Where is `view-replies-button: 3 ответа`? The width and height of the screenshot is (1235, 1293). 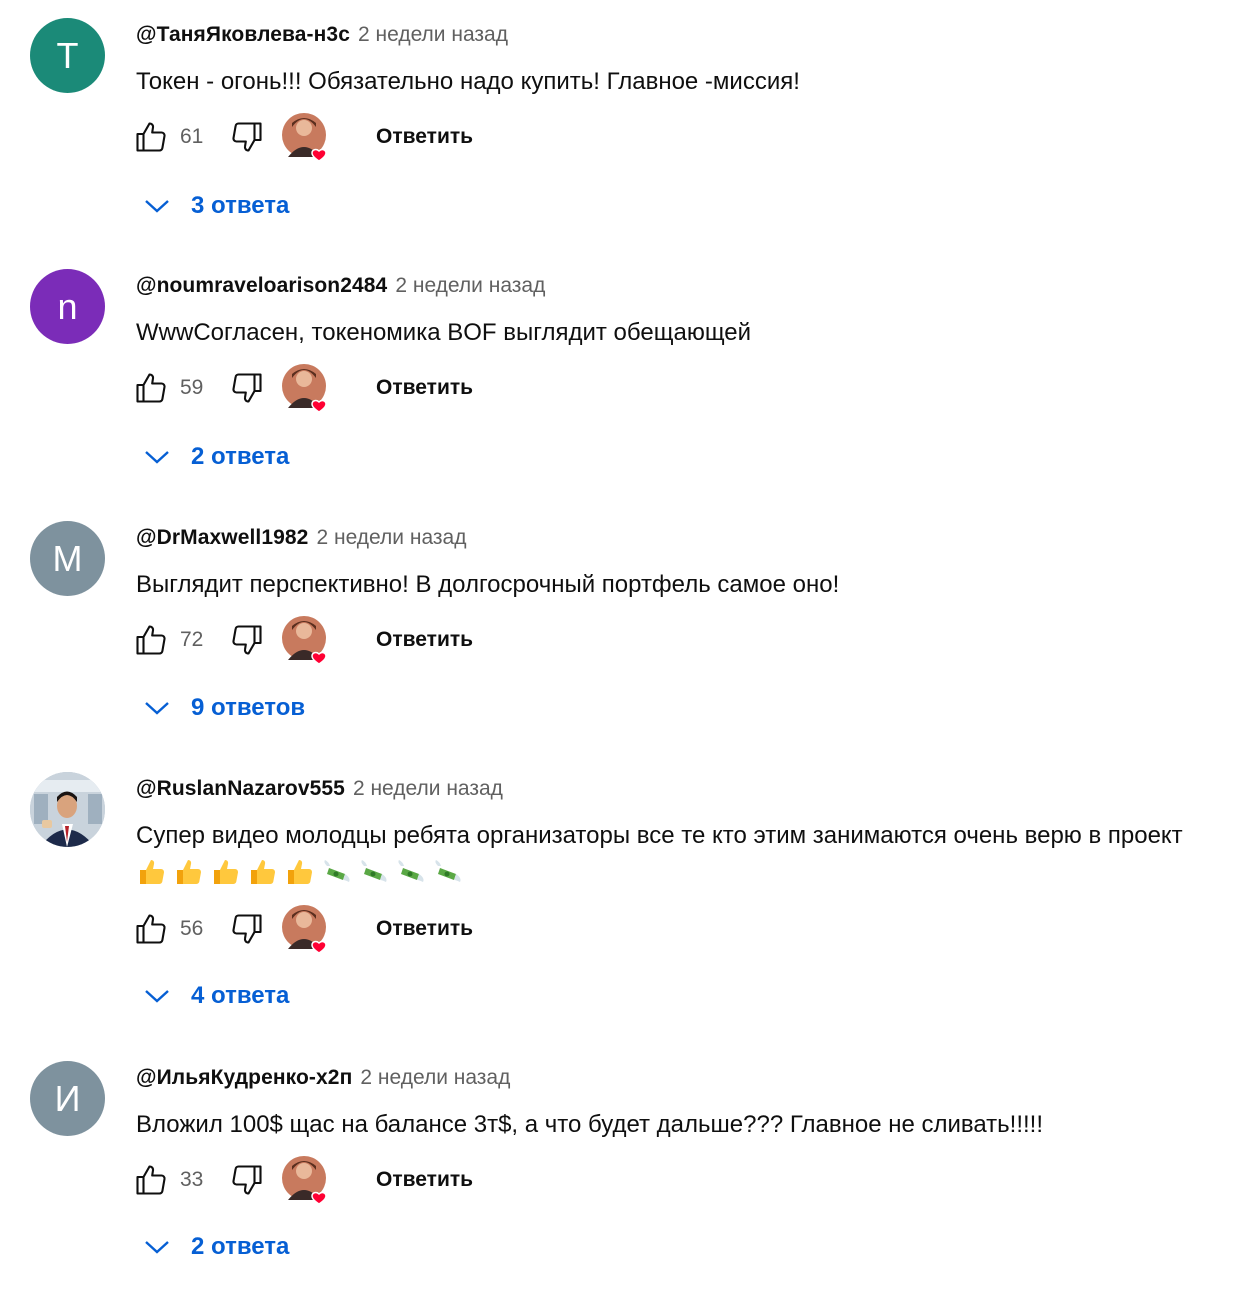
view-replies-button: 3 ответа is located at coordinates (214, 206).